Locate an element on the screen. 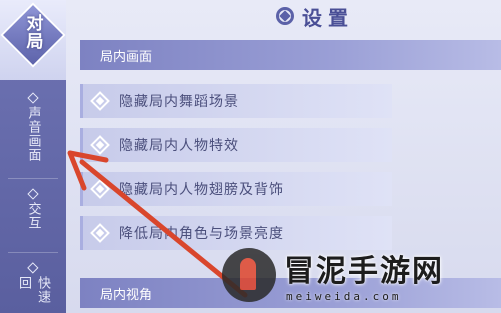 This screenshot has width=501, height=313. option-label: 隐藏局内人物翅膀及背饰 is located at coordinates (201, 190).